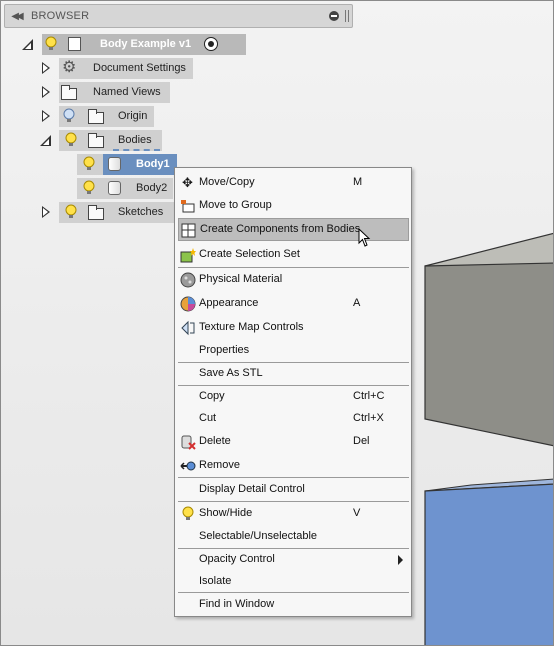 The image size is (554, 646). Describe the element at coordinates (488, 564) in the screenshot. I see `blue-box-front` at that location.